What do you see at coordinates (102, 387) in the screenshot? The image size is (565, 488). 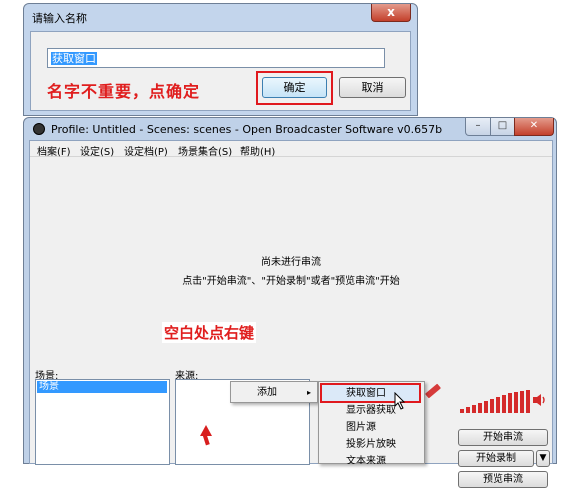 I see `scene-list-item: 场景` at bounding box center [102, 387].